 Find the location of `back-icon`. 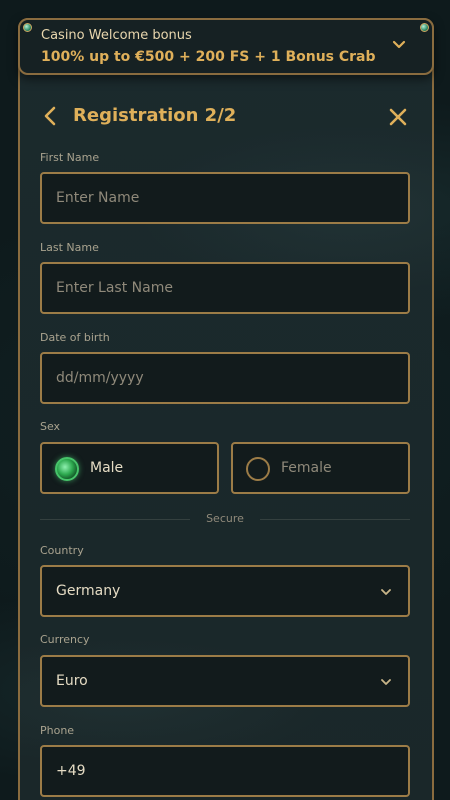

back-icon is located at coordinates (50, 116).